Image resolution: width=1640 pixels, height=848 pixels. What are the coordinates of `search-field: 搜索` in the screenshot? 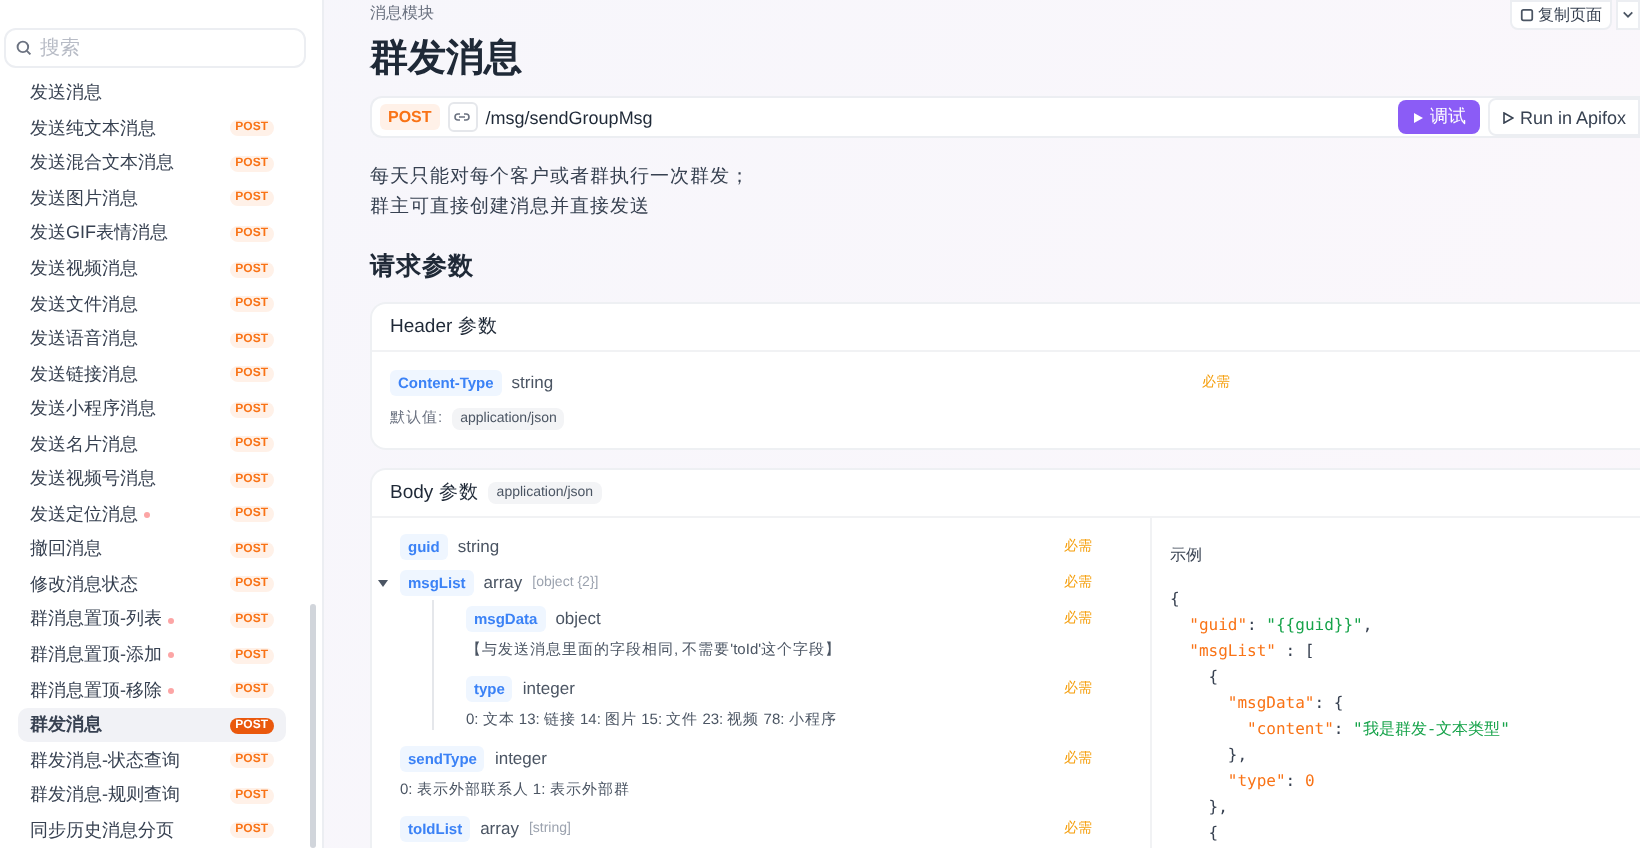 It's located at (155, 48).